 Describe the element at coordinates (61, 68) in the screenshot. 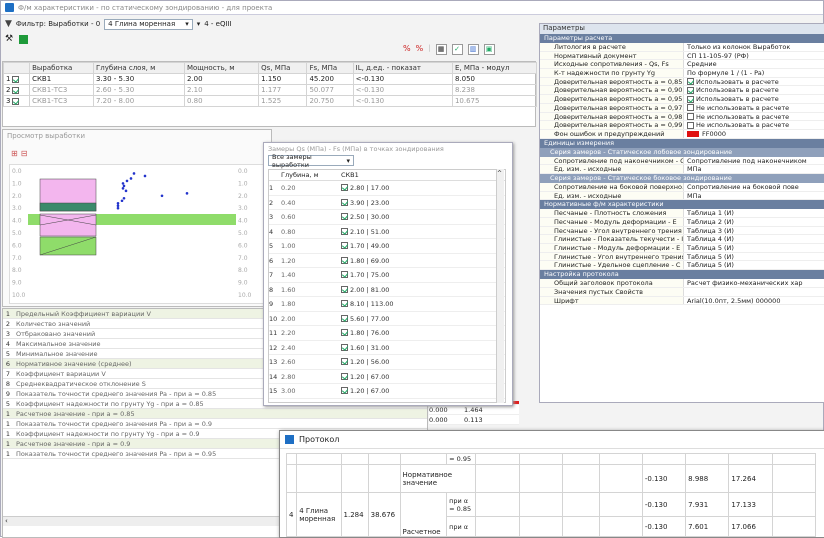

I see `column-header: Выработка` at that location.